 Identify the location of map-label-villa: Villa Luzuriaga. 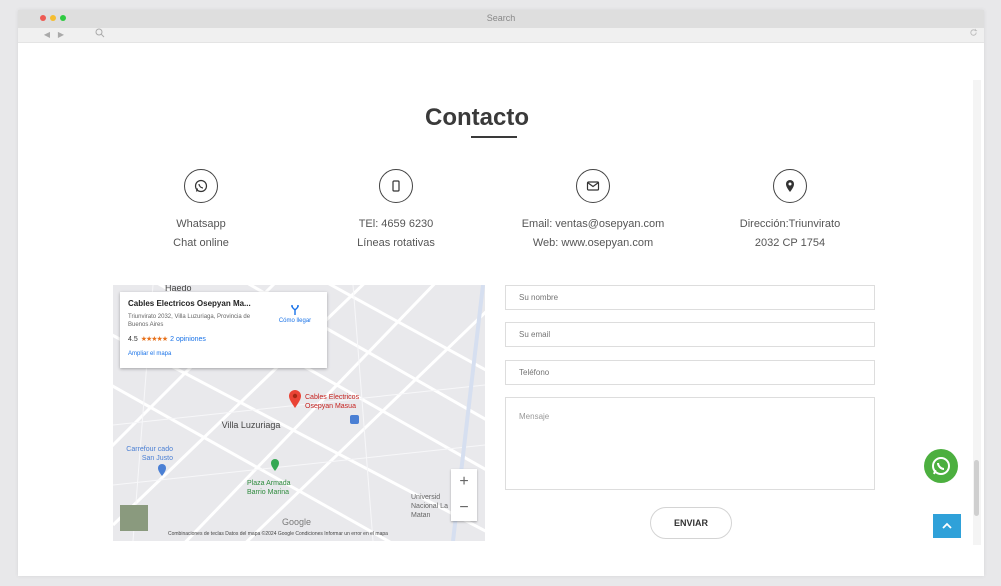
(251, 425).